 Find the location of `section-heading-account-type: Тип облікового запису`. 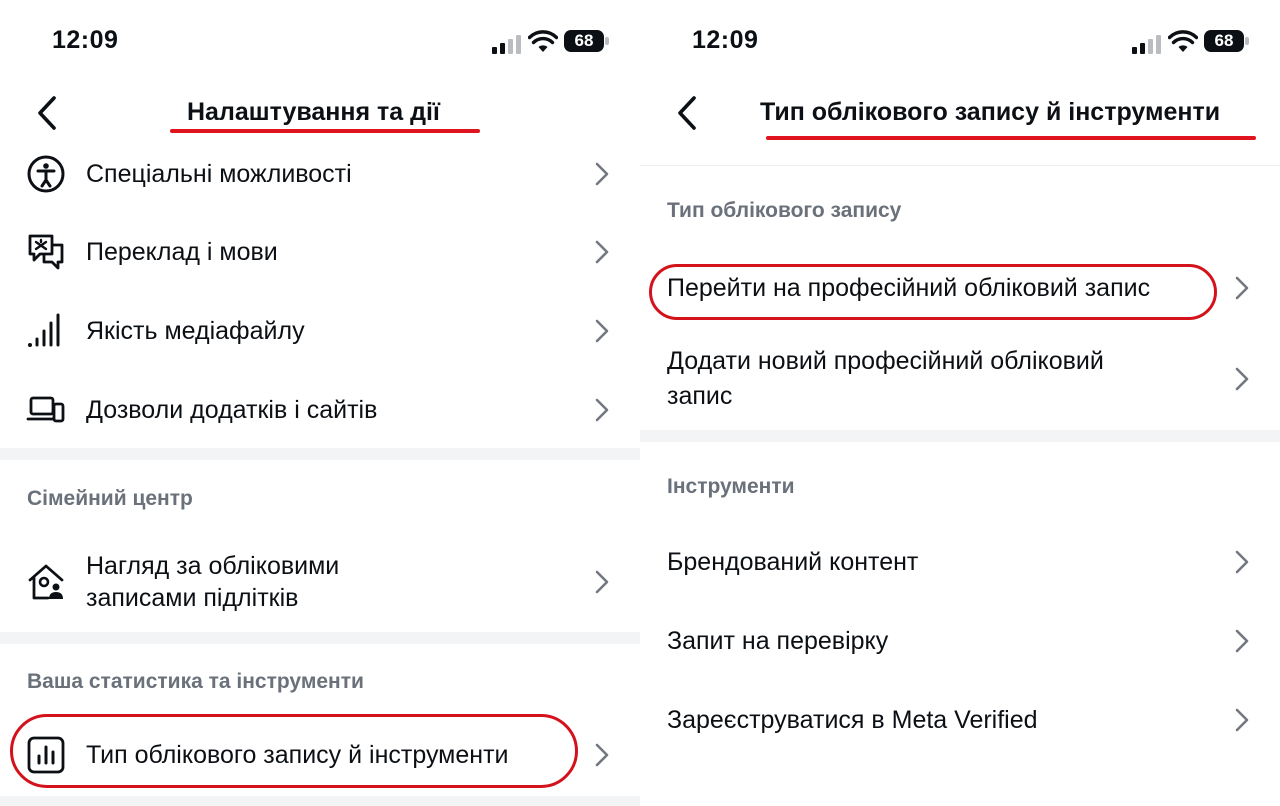

section-heading-account-type: Тип облікового запису is located at coordinates (784, 210).